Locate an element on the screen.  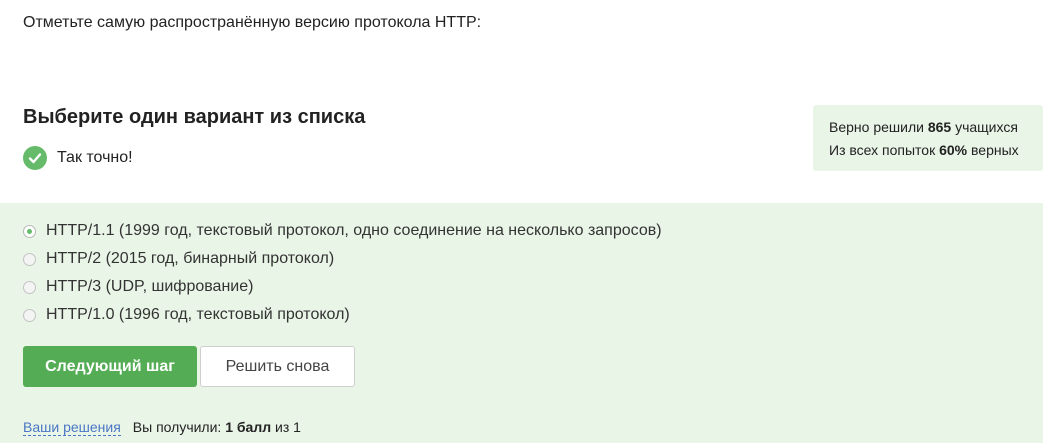
quiz-heading: Выберите один вариант из списка is located at coordinates (194, 117).